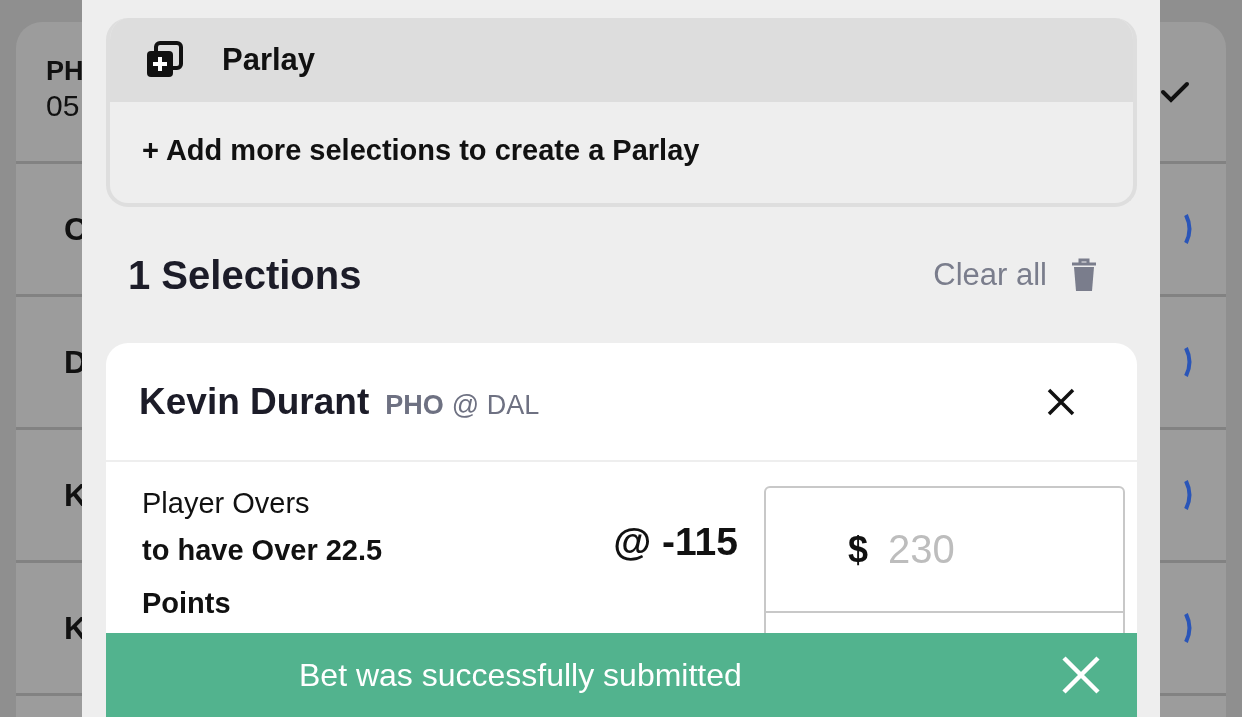 The image size is (1242, 717). What do you see at coordinates (269, 60) in the screenshot?
I see `parlay-title: Parlay` at bounding box center [269, 60].